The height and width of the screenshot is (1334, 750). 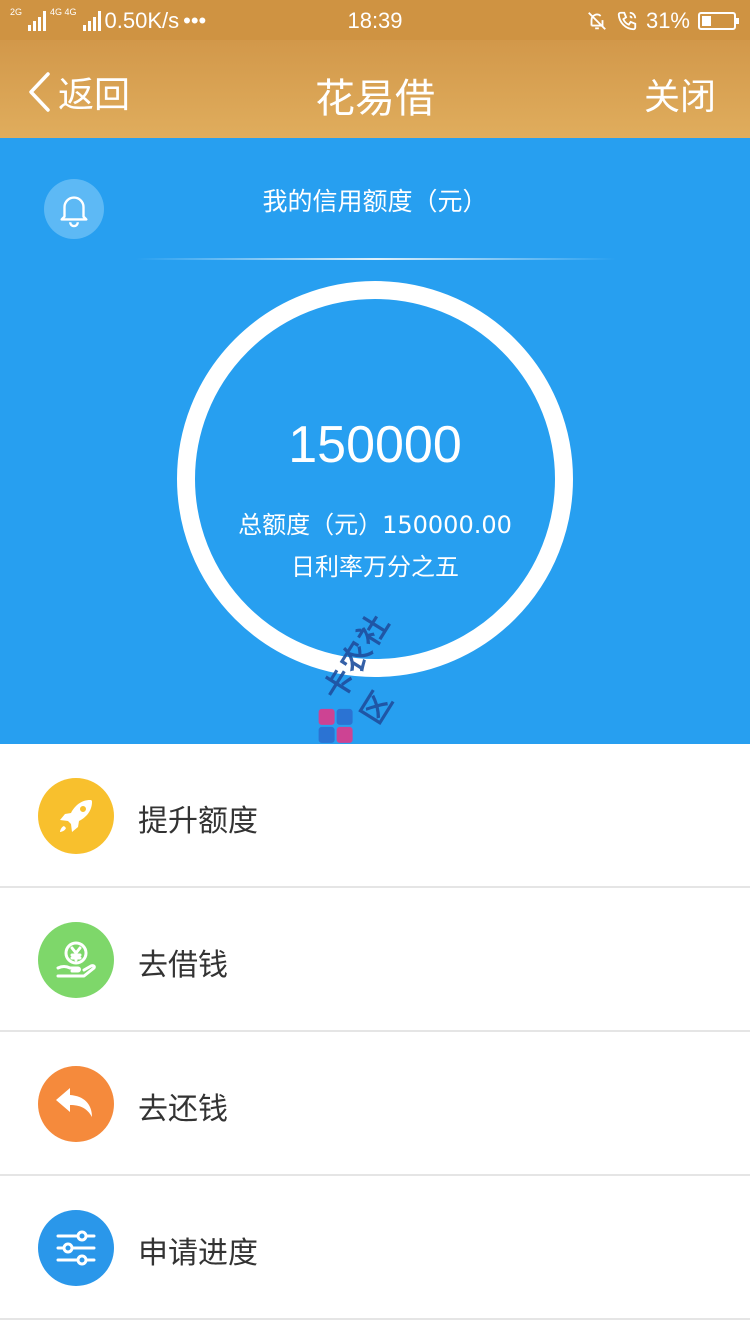 I want to click on money-hand-icon, so click(x=76, y=960).